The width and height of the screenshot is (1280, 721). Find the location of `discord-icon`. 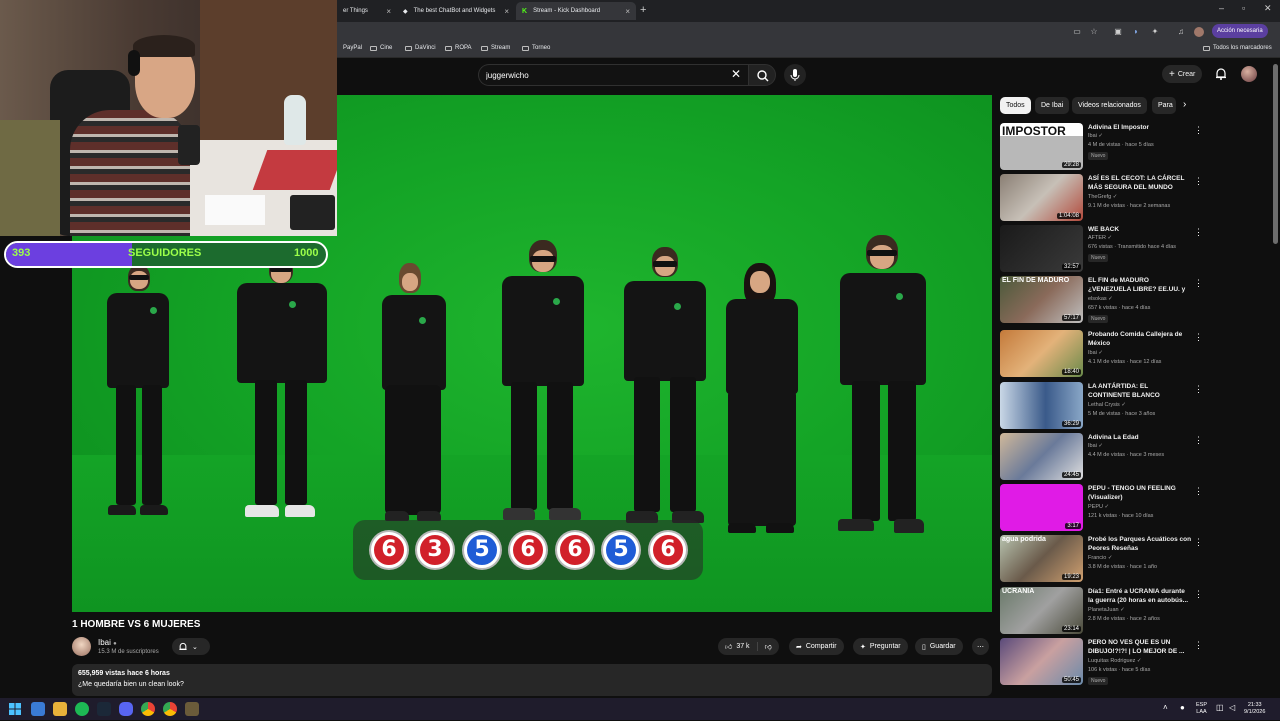

discord-icon is located at coordinates (126, 709).